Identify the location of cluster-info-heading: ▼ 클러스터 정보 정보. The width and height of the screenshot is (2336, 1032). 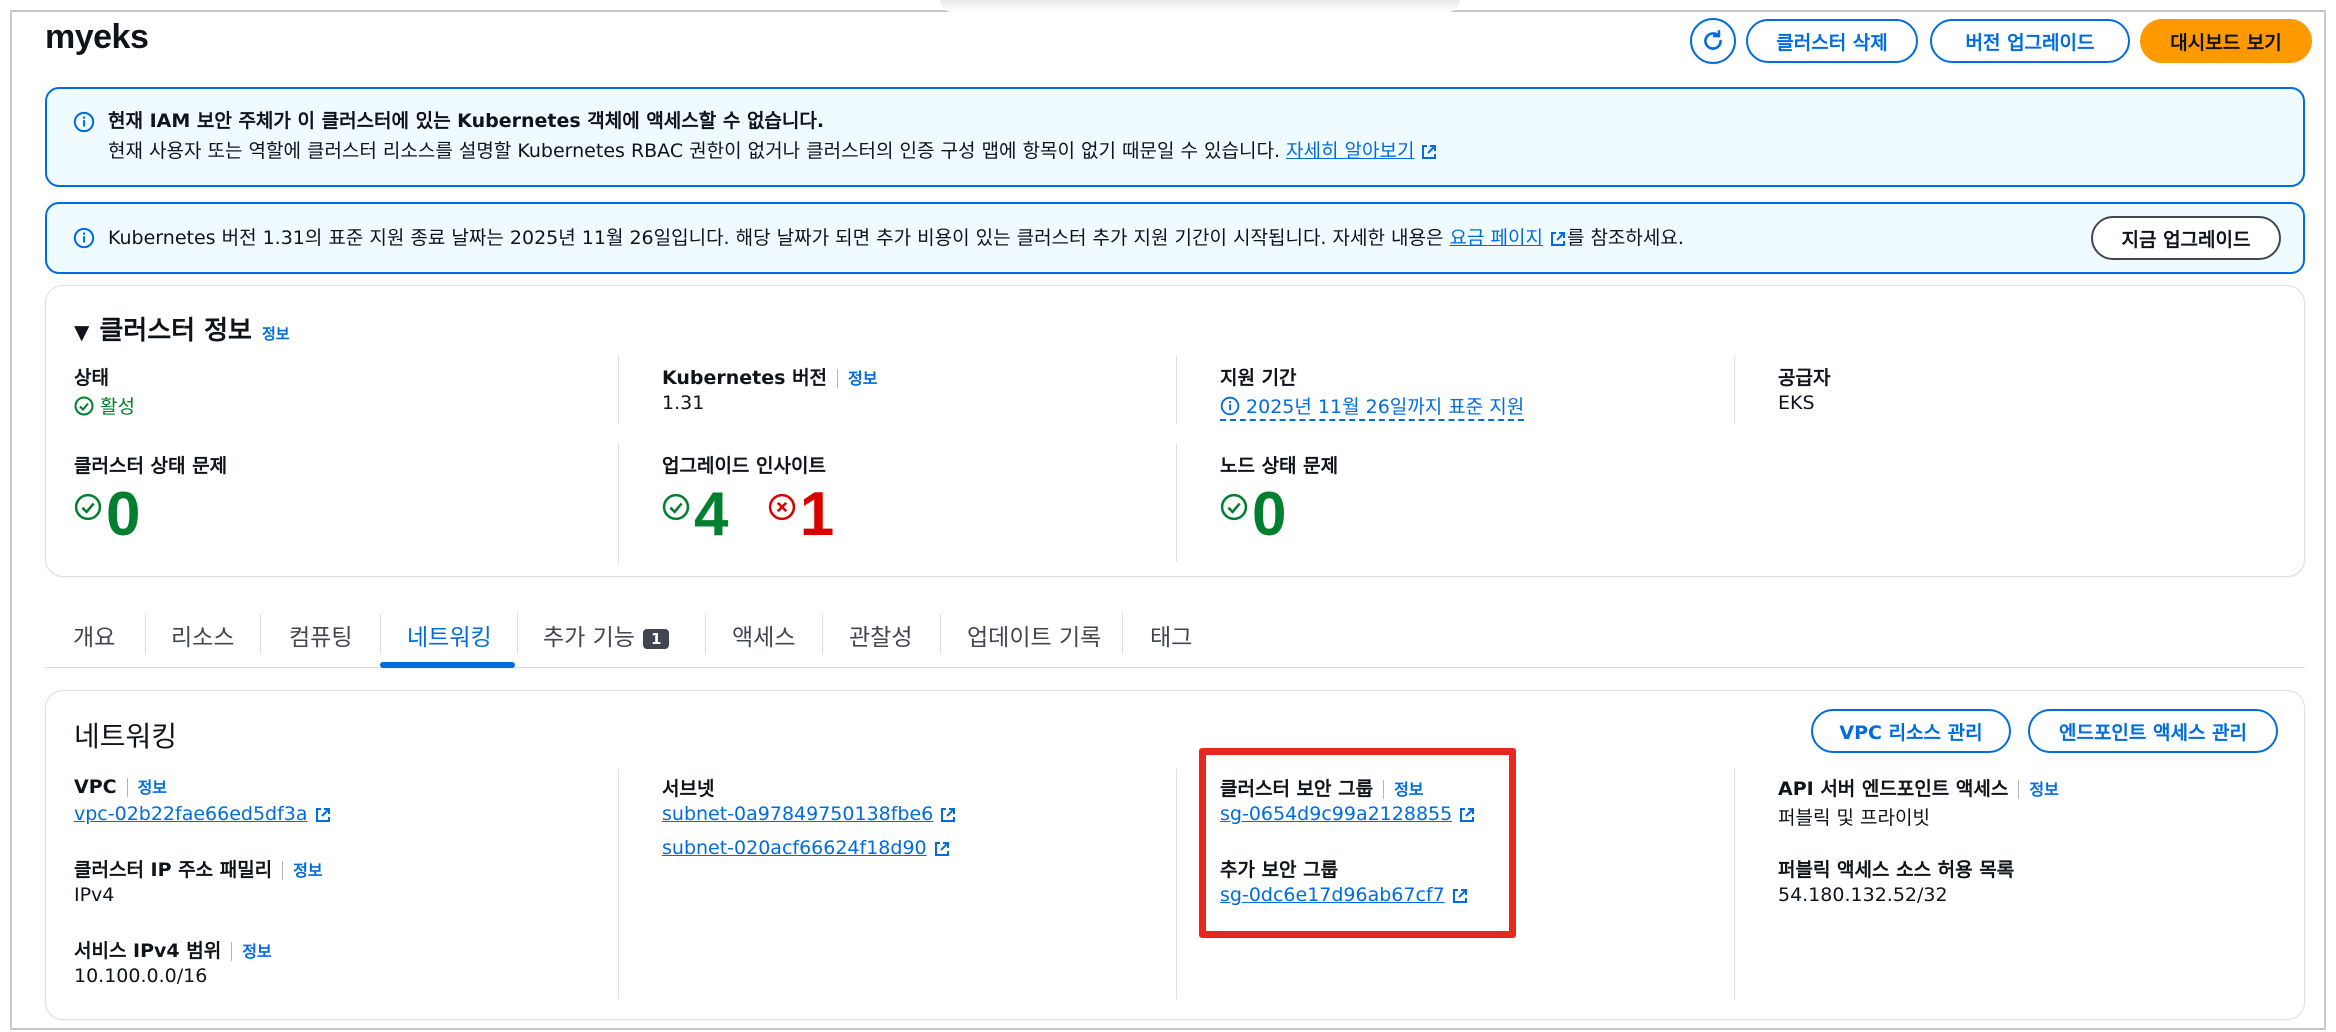
(182, 328).